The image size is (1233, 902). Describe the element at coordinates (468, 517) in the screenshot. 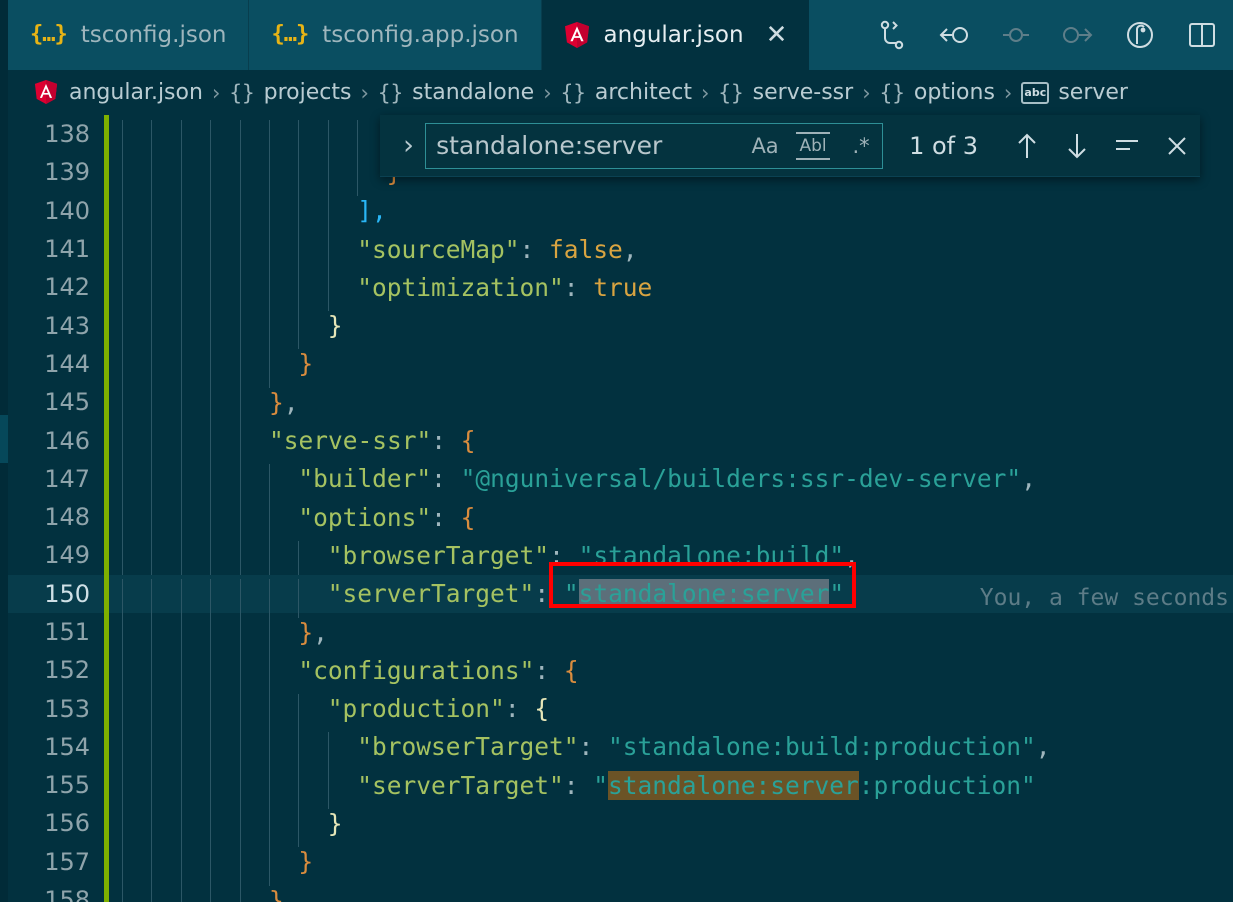

I see `code-token: {` at that location.